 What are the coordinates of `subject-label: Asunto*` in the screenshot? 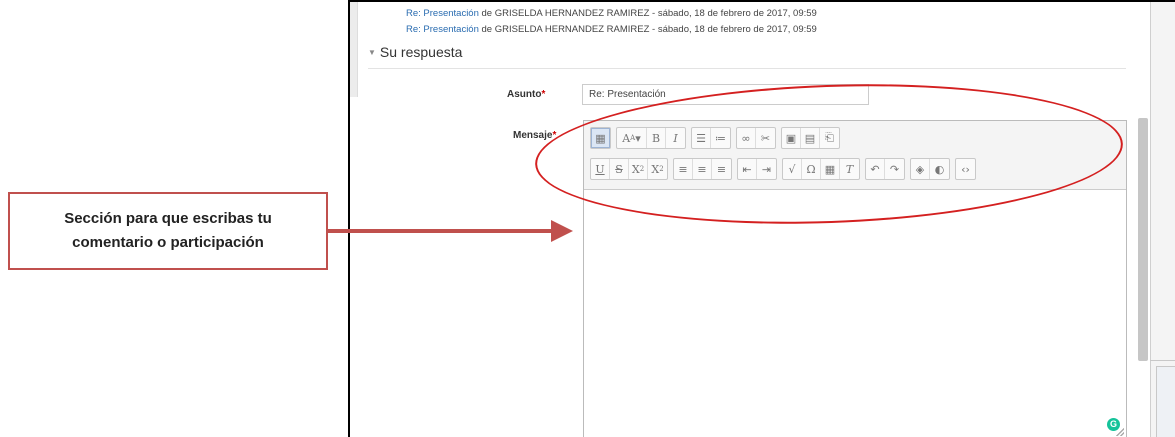 It's located at (526, 94).